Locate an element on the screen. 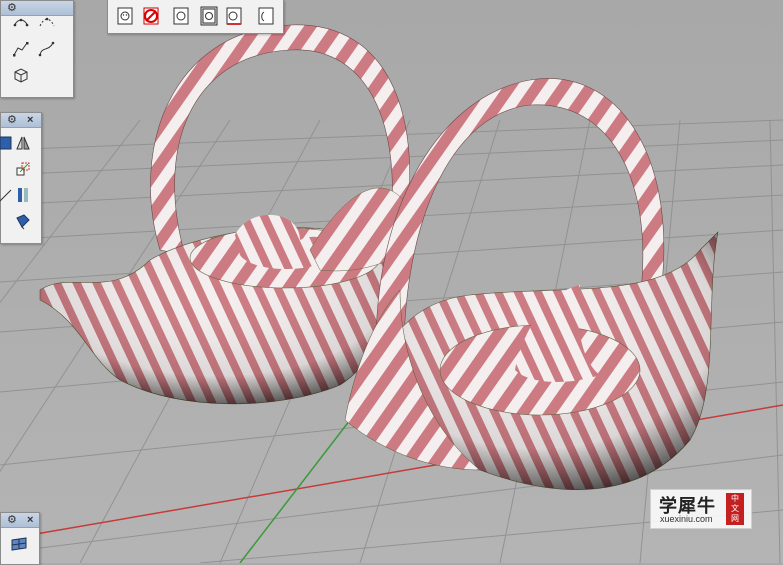 Image resolution: width=783 pixels, height=565 pixels. transform-tools-panel: ⚙ × is located at coordinates (21, 178).